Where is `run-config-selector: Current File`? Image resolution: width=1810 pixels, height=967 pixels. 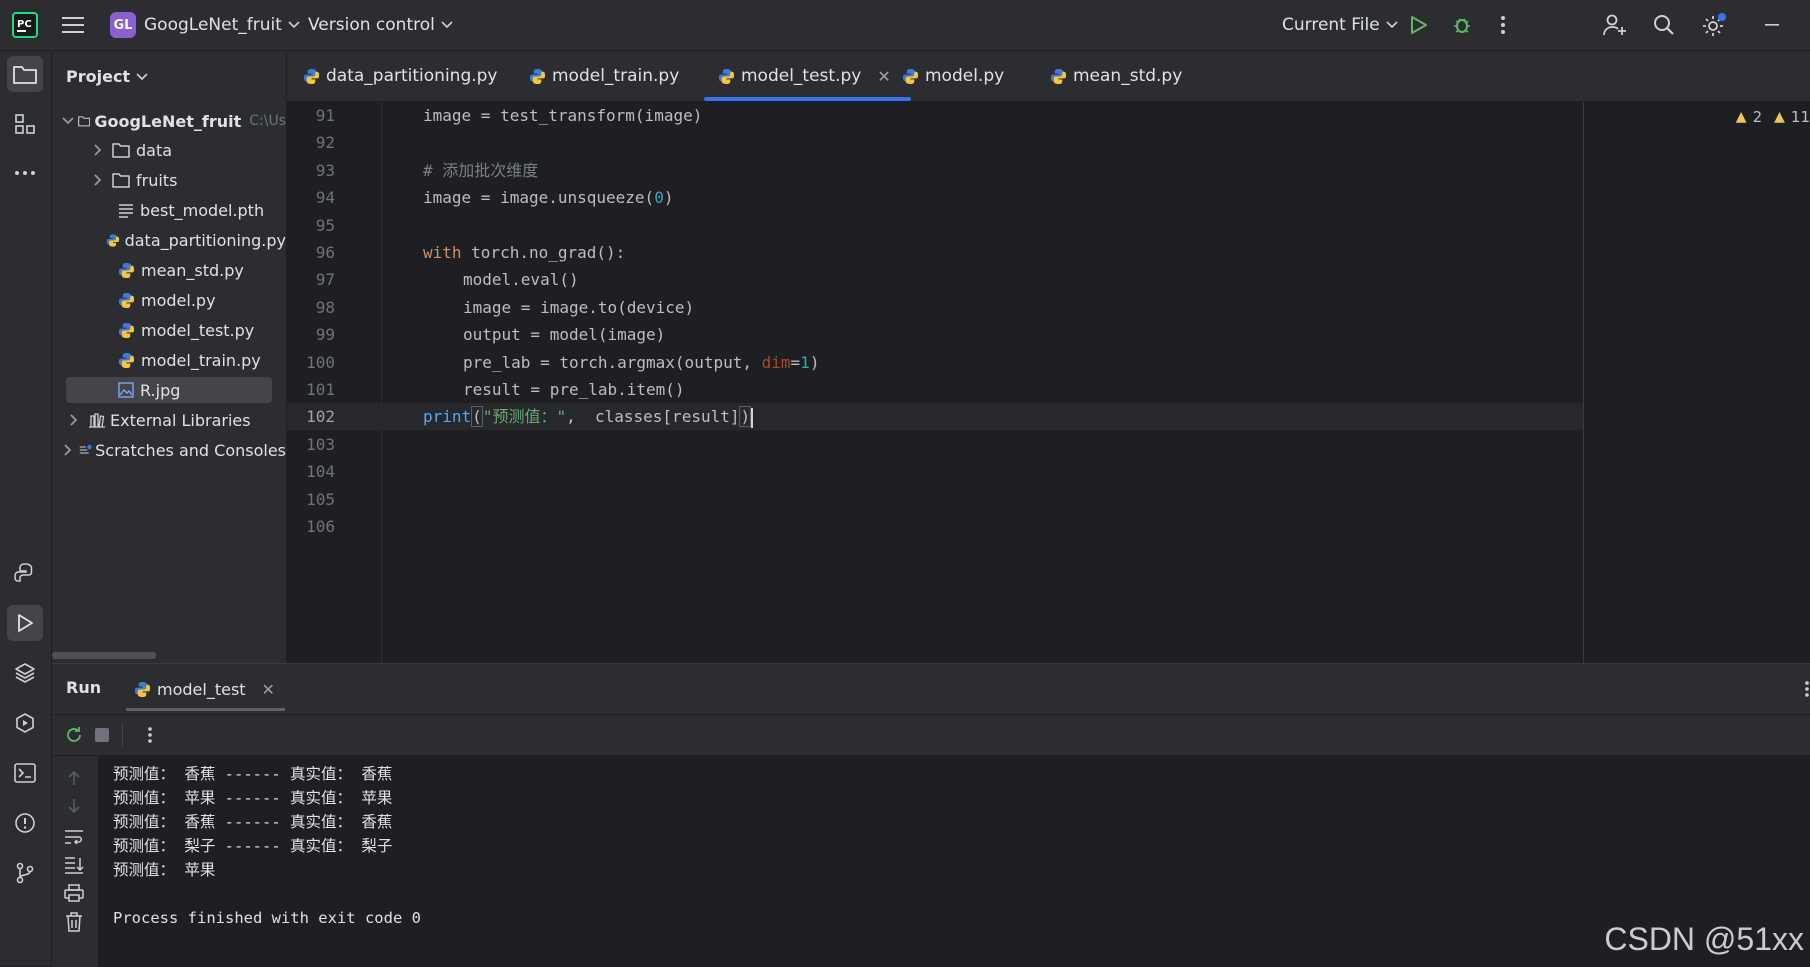 run-config-selector: Current File is located at coordinates (1340, 25).